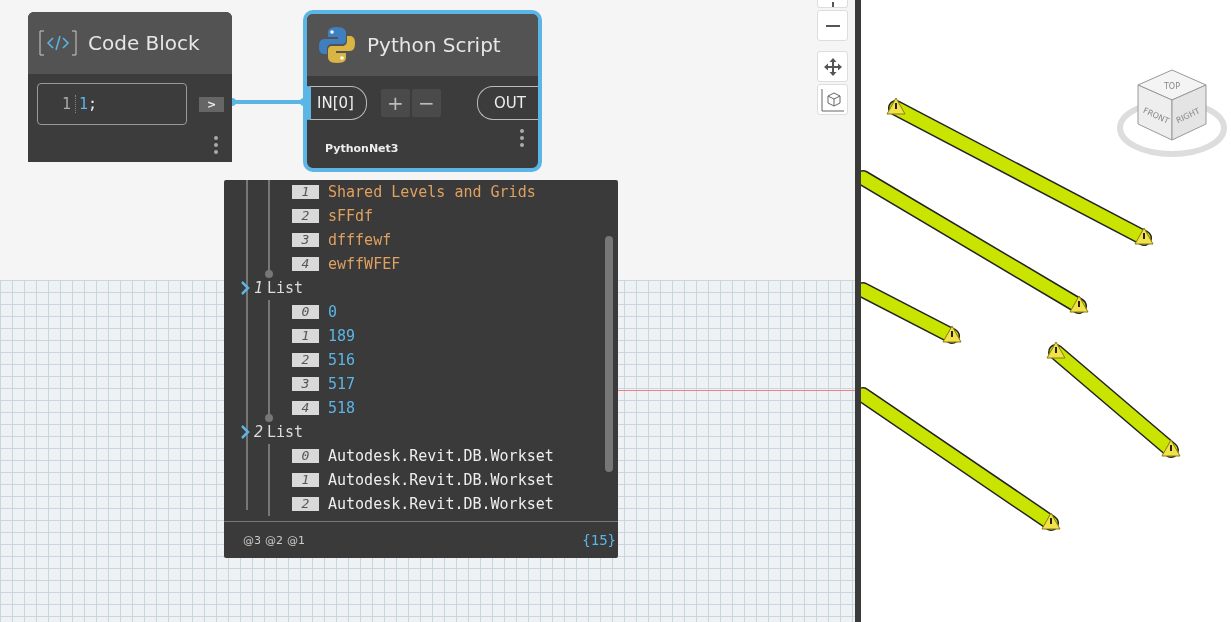 This screenshot has height=622, width=1231. I want to click on item-value: 518, so click(342, 408).